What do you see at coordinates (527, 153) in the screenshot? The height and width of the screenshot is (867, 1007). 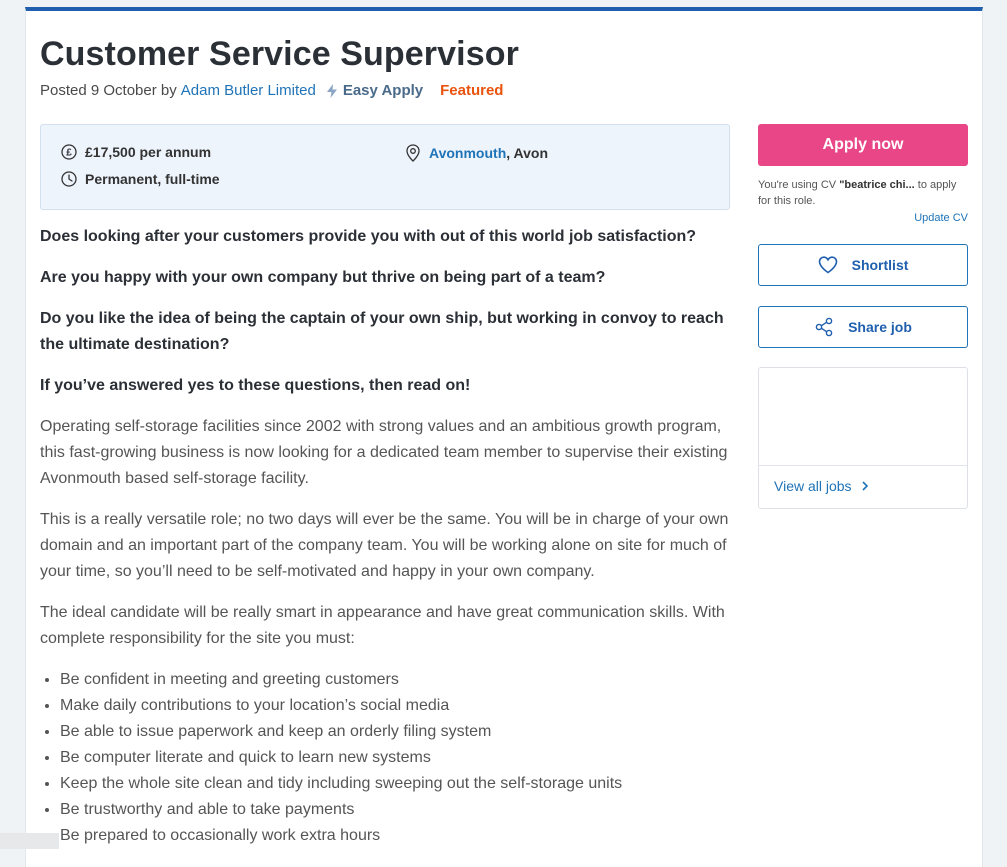 I see `location-region: , Avon` at bounding box center [527, 153].